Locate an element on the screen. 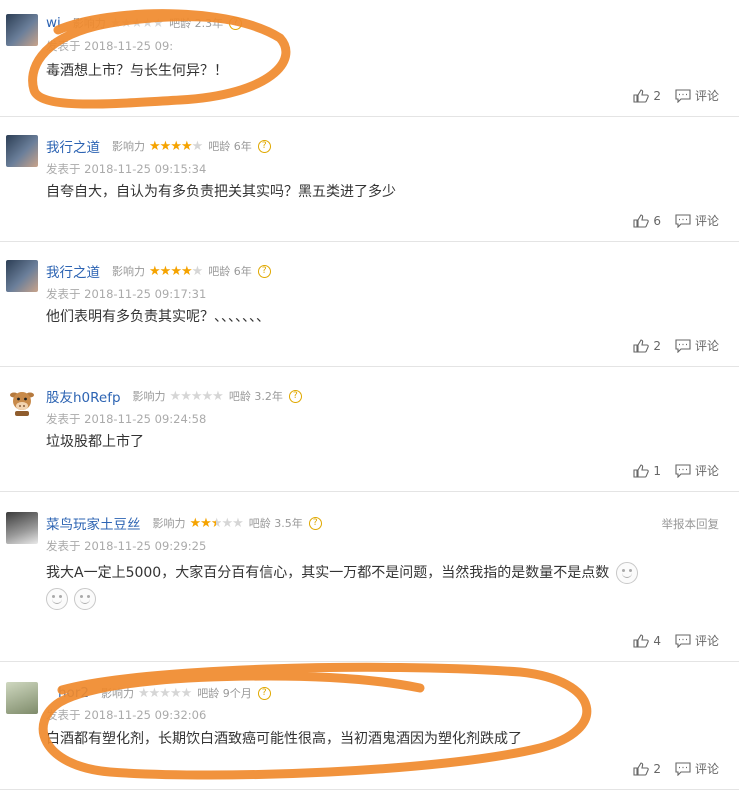 The width and height of the screenshot is (739, 800). bar-age: 吧龄 3.5年 is located at coordinates (275, 523).